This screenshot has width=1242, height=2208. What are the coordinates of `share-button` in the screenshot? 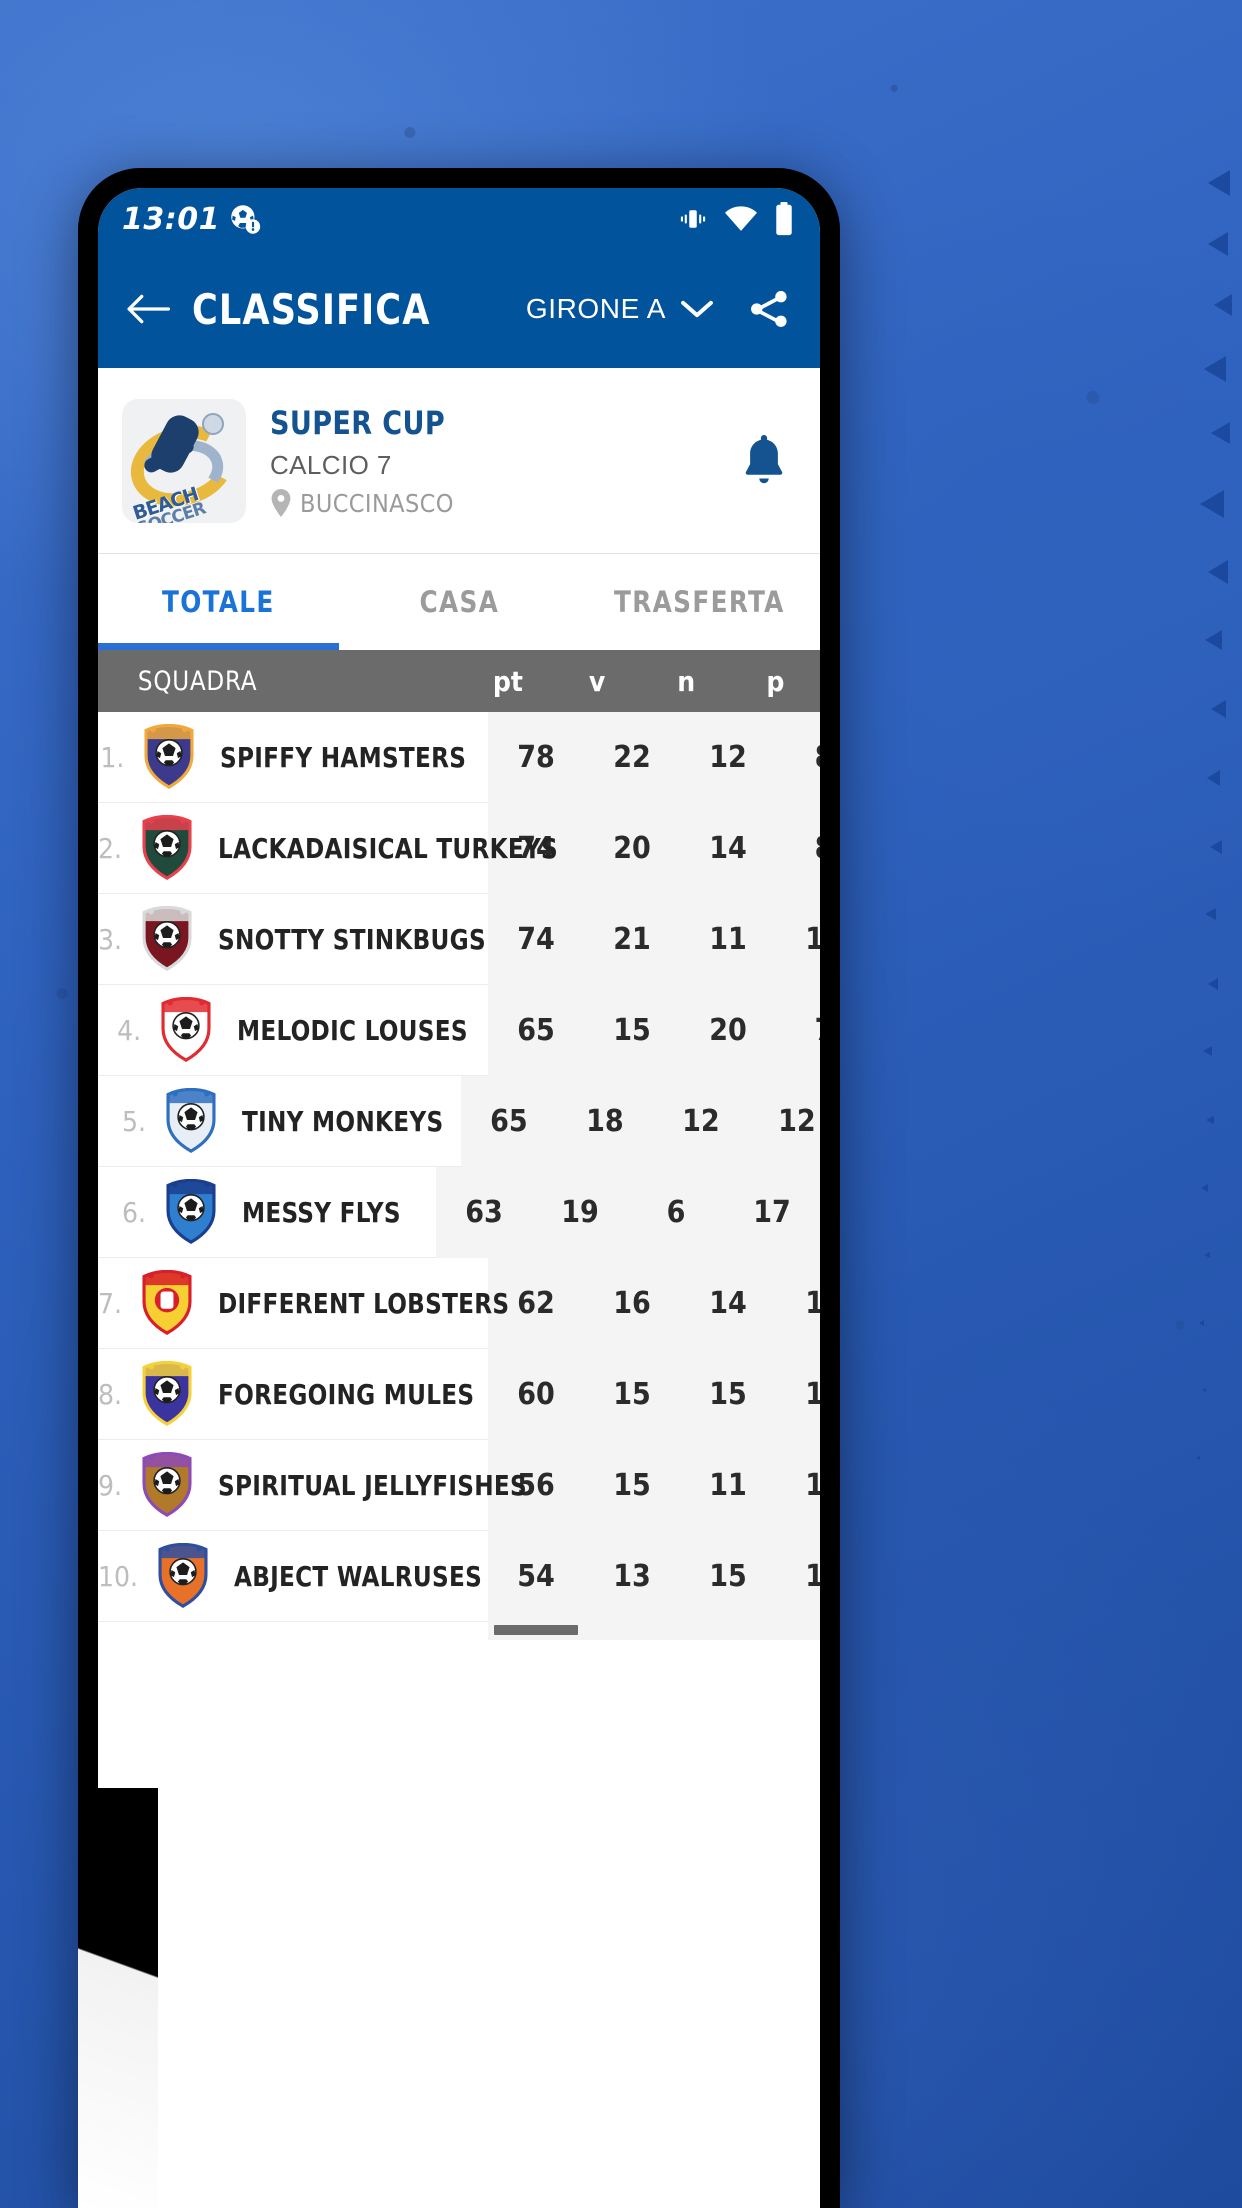 It's located at (769, 309).